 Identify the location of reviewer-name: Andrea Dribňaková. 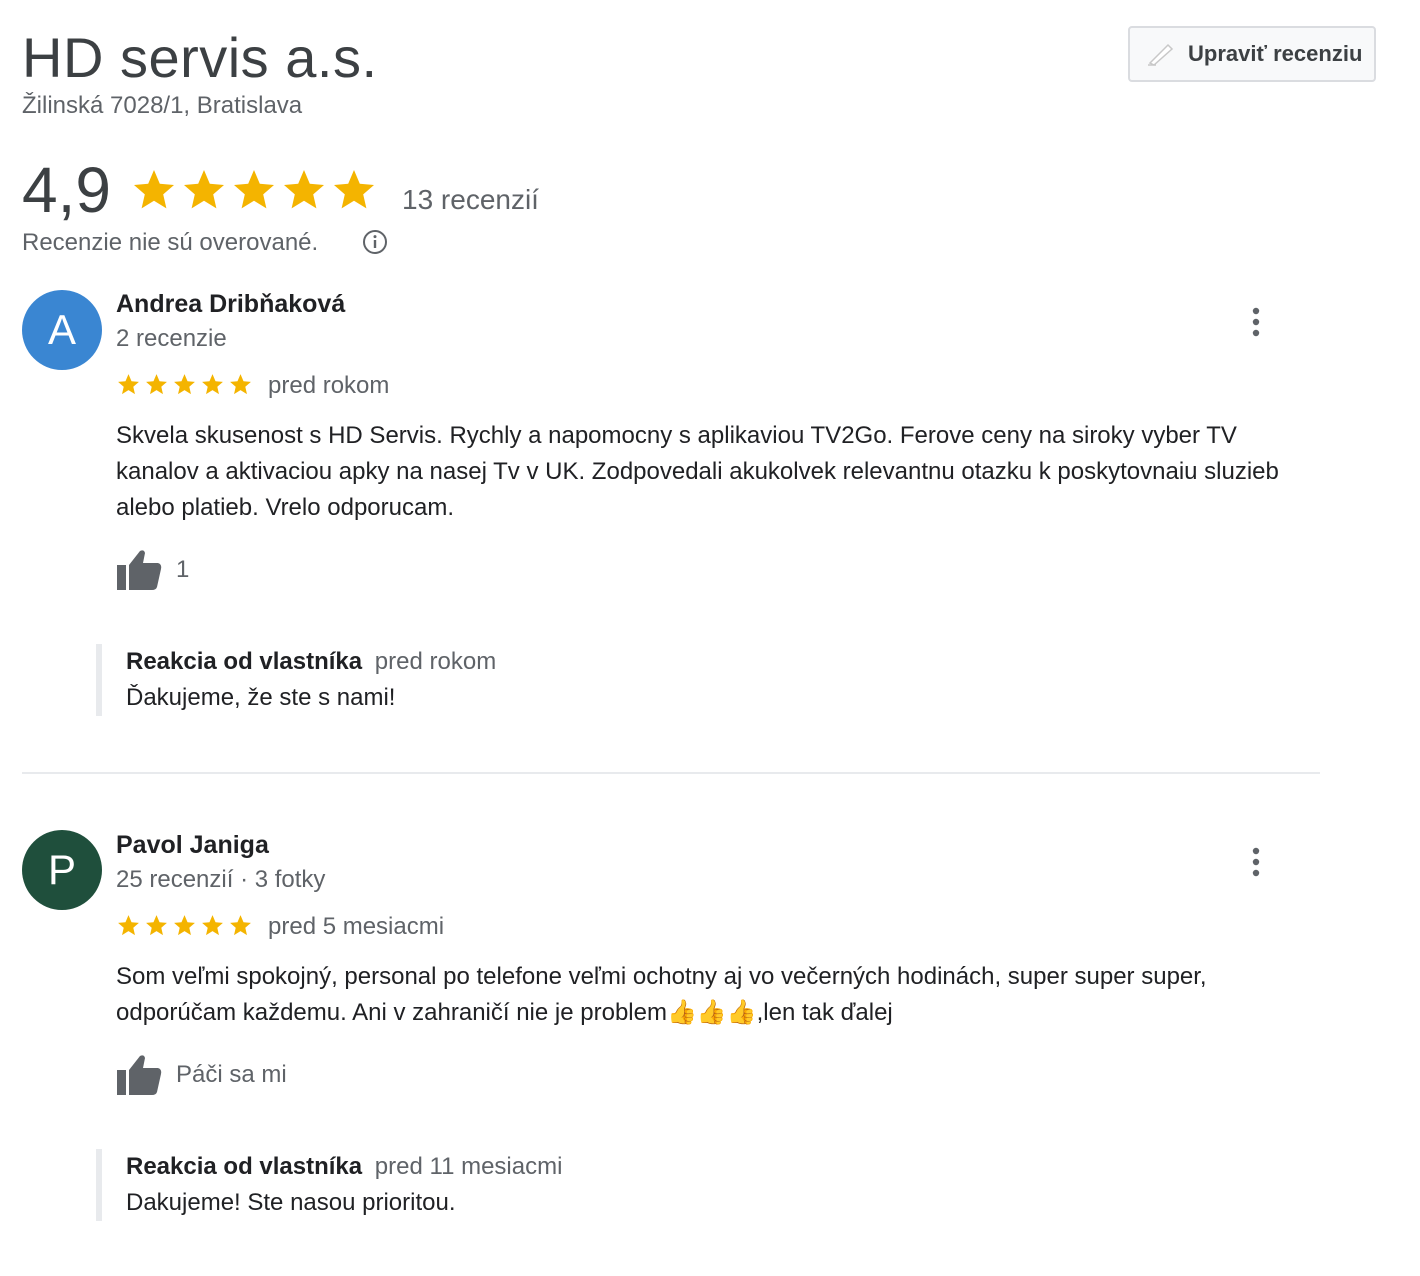
(230, 304).